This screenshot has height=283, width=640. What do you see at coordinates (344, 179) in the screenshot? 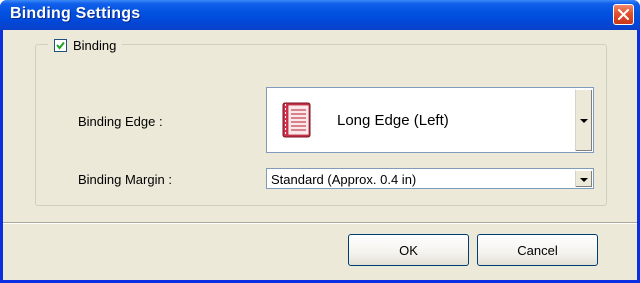
I see `binding-margin-value: Standard (Approx. 0.4 in)` at bounding box center [344, 179].